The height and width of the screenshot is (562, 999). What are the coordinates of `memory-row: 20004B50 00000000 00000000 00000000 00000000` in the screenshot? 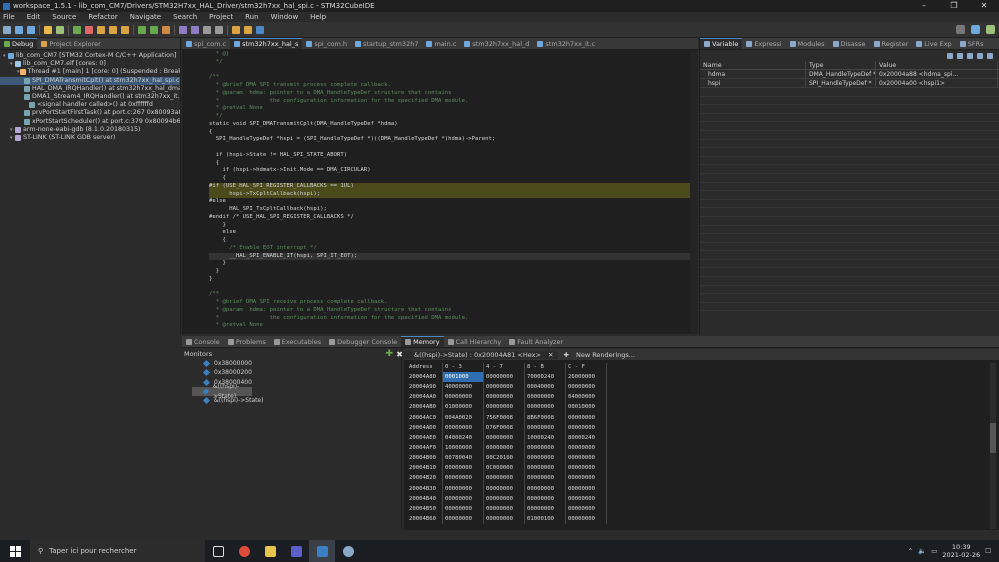 It's located at (507, 508).